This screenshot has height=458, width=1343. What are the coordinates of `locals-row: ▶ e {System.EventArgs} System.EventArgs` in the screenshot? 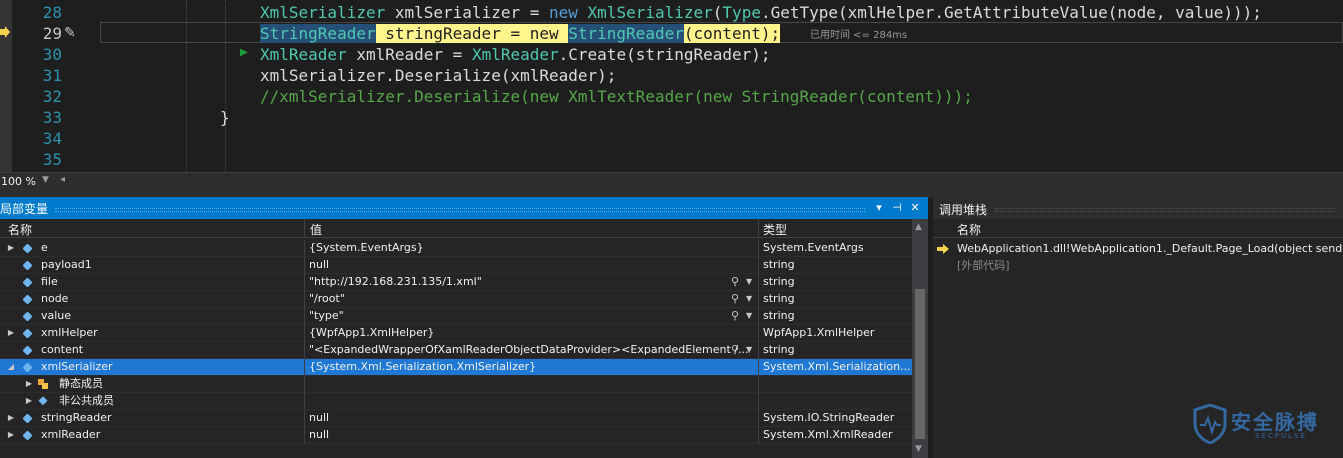 It's located at (456, 248).